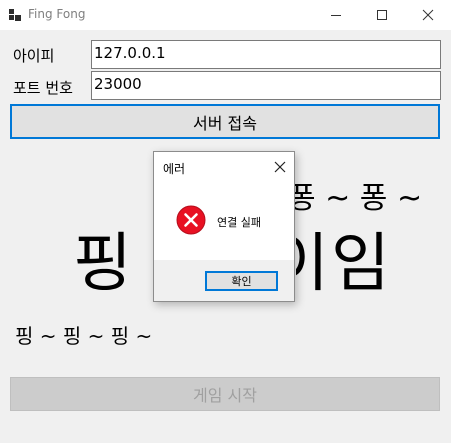 The width and height of the screenshot is (451, 443). I want to click on close-button, so click(428, 15).